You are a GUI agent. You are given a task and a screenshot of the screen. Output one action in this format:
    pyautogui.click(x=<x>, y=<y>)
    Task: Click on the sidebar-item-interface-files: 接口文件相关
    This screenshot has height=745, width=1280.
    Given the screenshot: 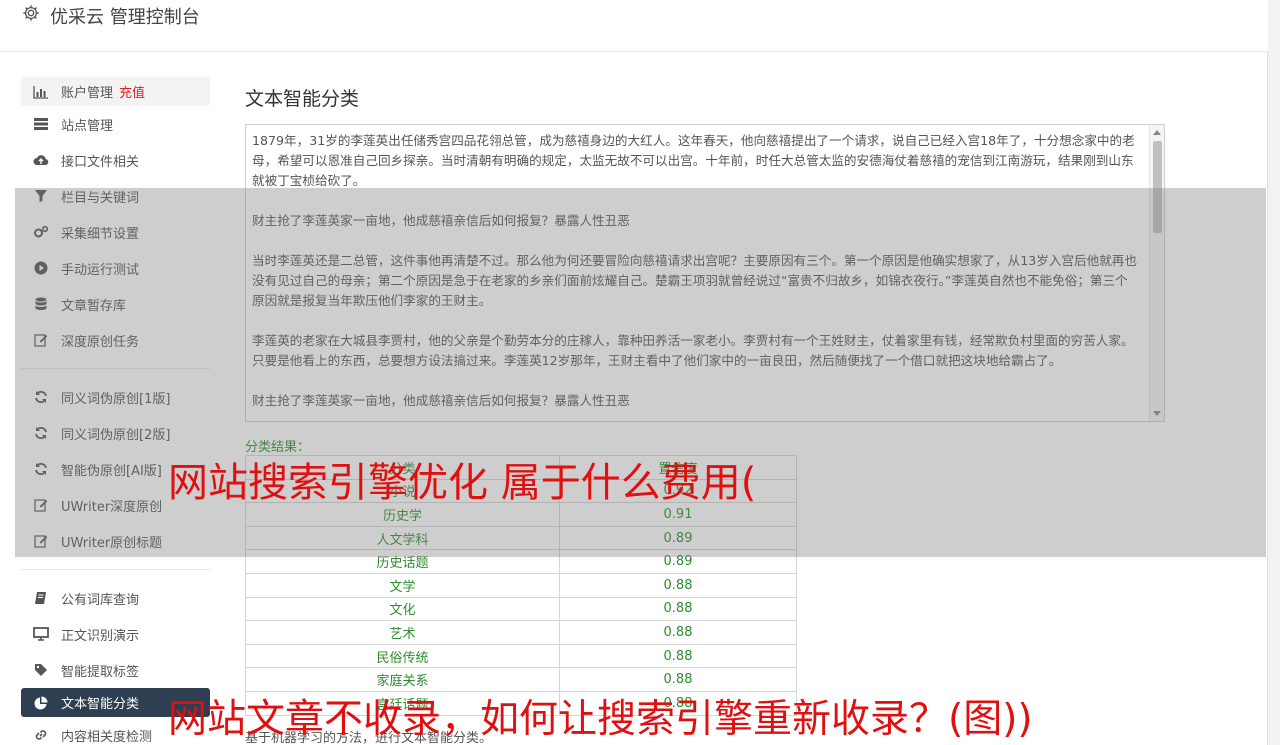 What is the action you would take?
    pyautogui.click(x=115, y=160)
    